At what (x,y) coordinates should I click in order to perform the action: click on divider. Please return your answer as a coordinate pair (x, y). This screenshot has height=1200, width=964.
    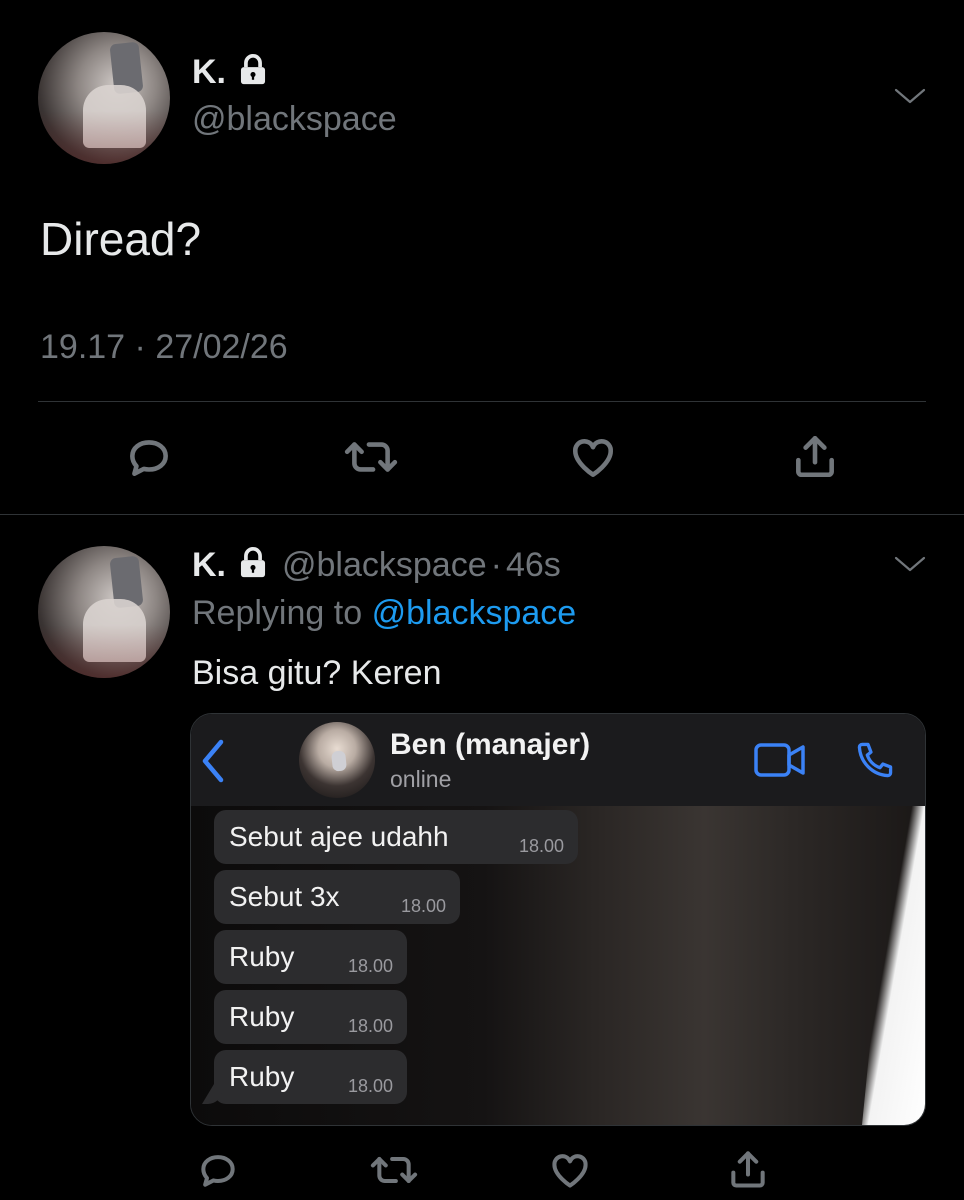
    Looking at the image, I should click on (482, 401).